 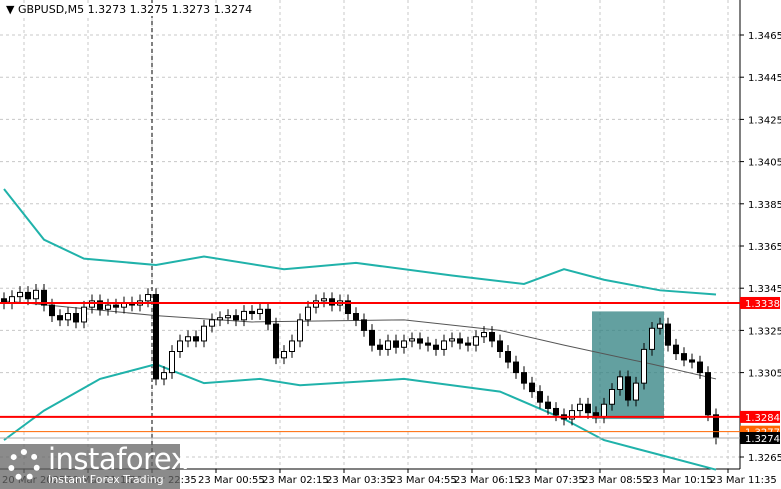 What do you see at coordinates (764, 374) in the screenshot?
I see `price-label: 1.3305` at bounding box center [764, 374].